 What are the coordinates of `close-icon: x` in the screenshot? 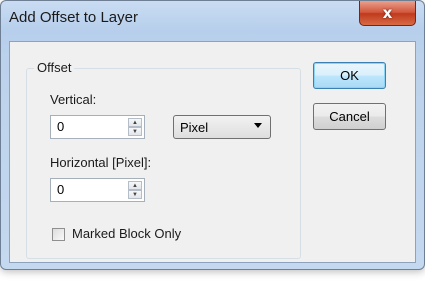 It's located at (387, 13).